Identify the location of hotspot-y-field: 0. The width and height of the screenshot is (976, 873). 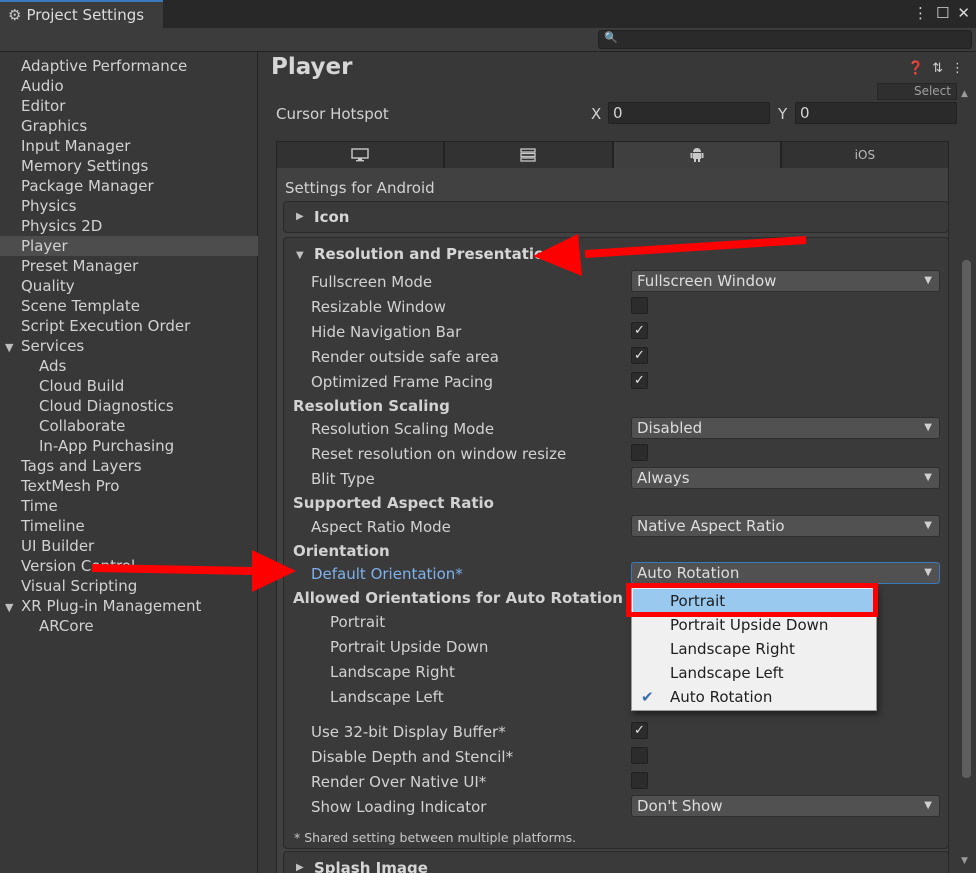
(876, 113).